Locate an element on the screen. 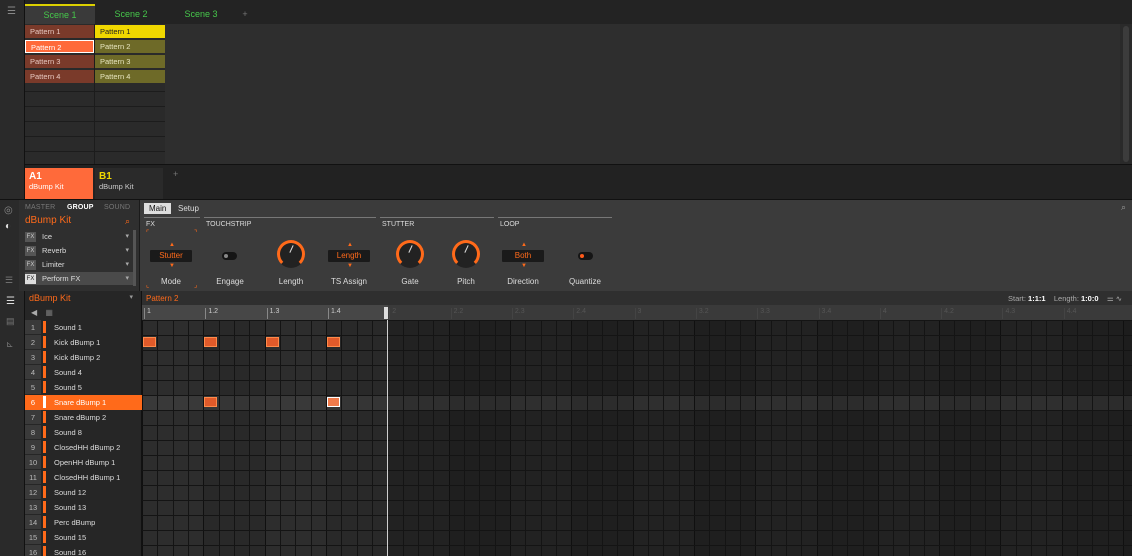 Image resolution: width=1132 pixels, height=556 pixels. plugin-name: Ice is located at coordinates (47, 236).